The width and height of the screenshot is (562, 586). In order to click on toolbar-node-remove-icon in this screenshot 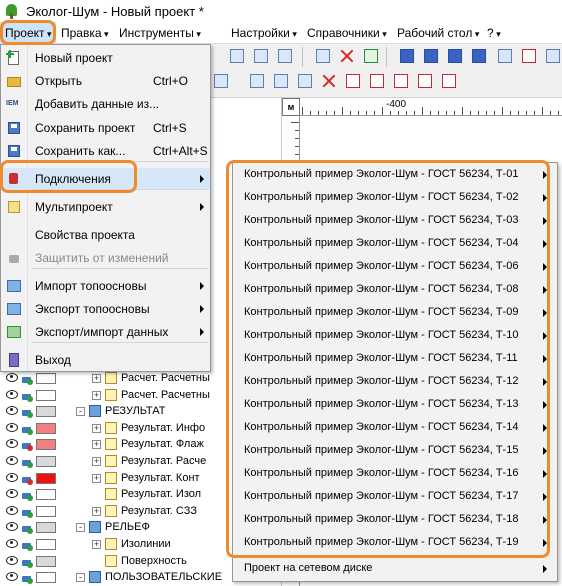, I will do `click(529, 56)`.